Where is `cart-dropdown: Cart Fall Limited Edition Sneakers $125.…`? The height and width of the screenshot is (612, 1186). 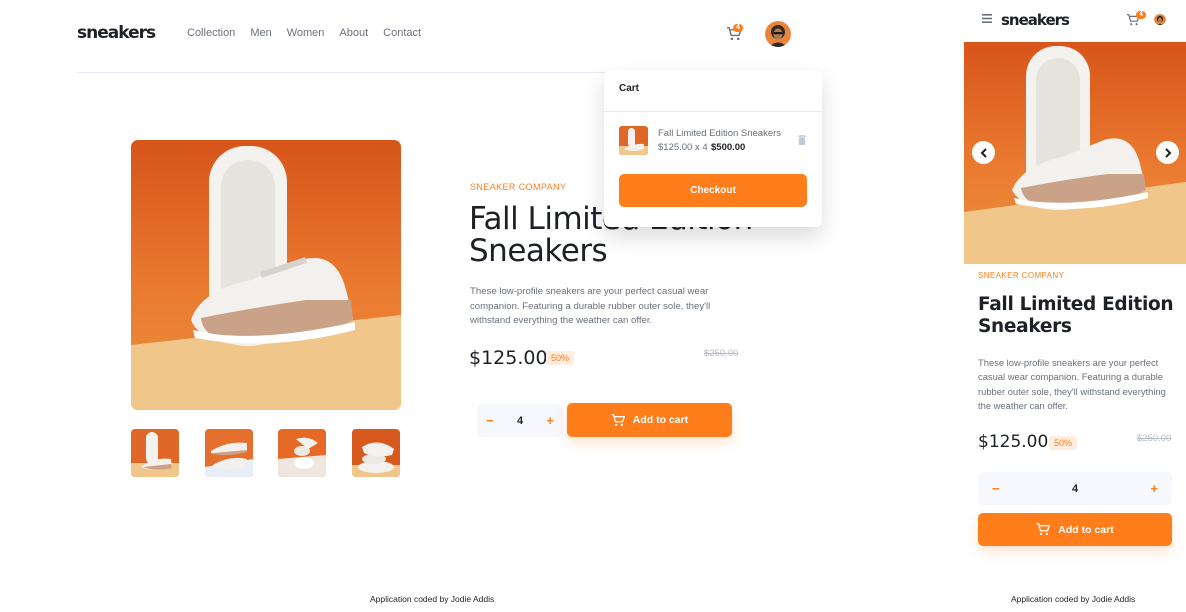 cart-dropdown: Cart Fall Limited Edition Sneakers $125.… is located at coordinates (713, 148).